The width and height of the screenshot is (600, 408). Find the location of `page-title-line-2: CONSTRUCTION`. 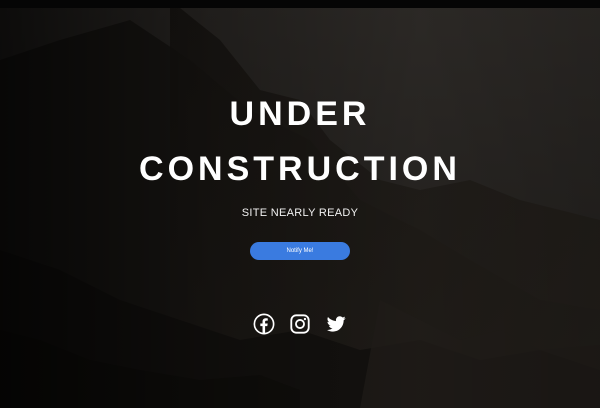

page-title-line-2: CONSTRUCTION is located at coordinates (300, 169).